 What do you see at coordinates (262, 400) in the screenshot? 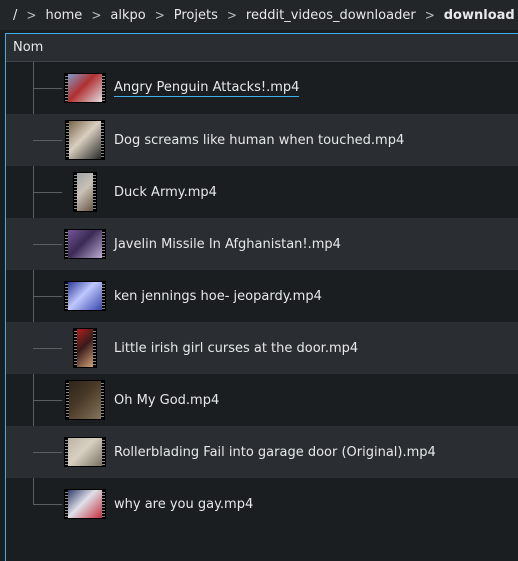
I see `file-row: Oh My God.mp4` at bounding box center [262, 400].